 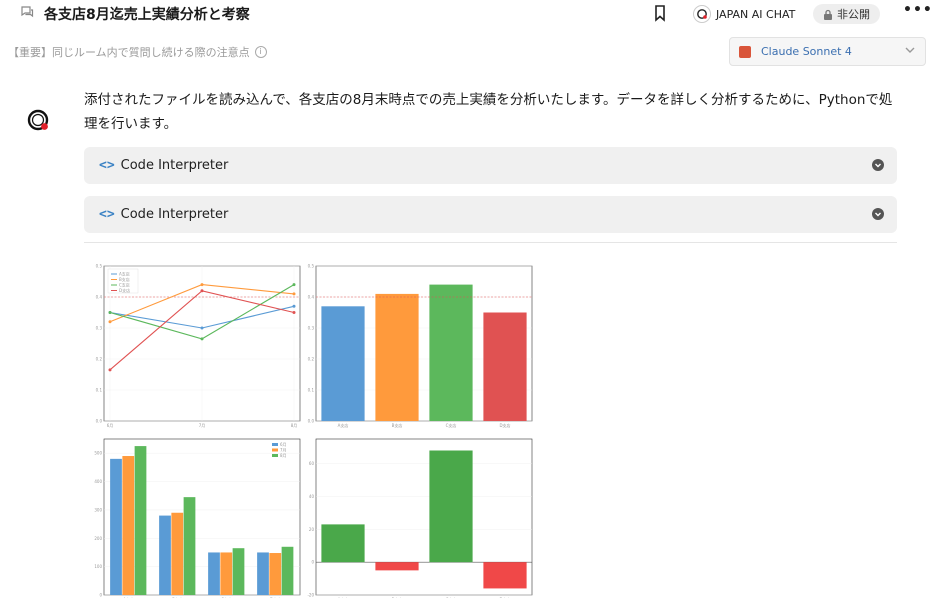 What do you see at coordinates (702, 14) in the screenshot?
I see `brand-logo-icon` at bounding box center [702, 14].